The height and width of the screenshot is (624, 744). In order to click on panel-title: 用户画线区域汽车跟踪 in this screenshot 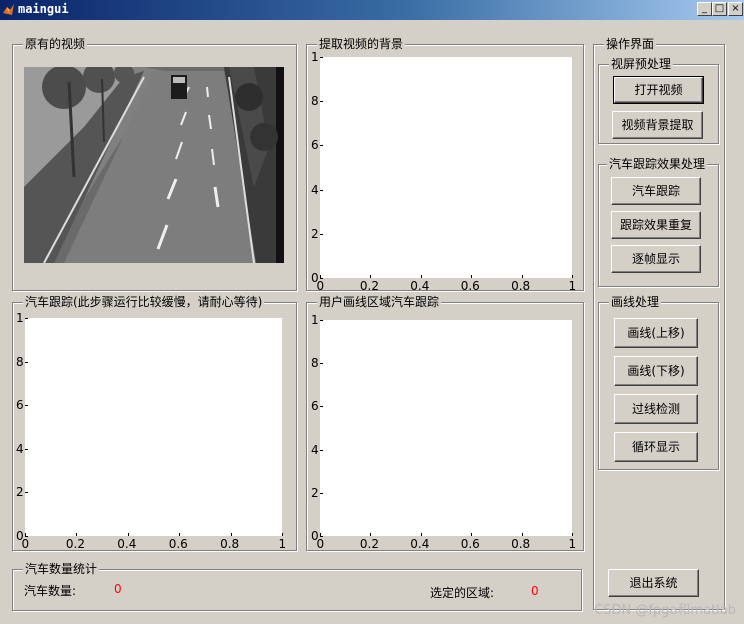, I will do `click(379, 302)`.